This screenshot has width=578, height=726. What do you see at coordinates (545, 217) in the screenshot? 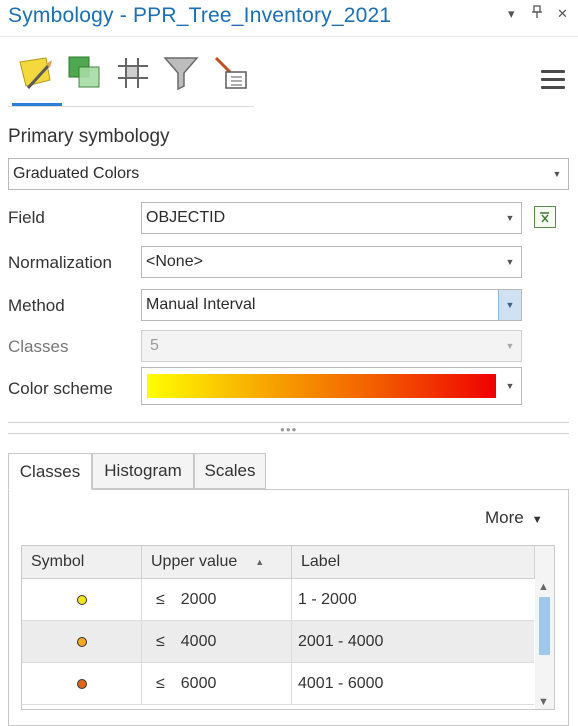
I see `expression-builder-icon` at bounding box center [545, 217].